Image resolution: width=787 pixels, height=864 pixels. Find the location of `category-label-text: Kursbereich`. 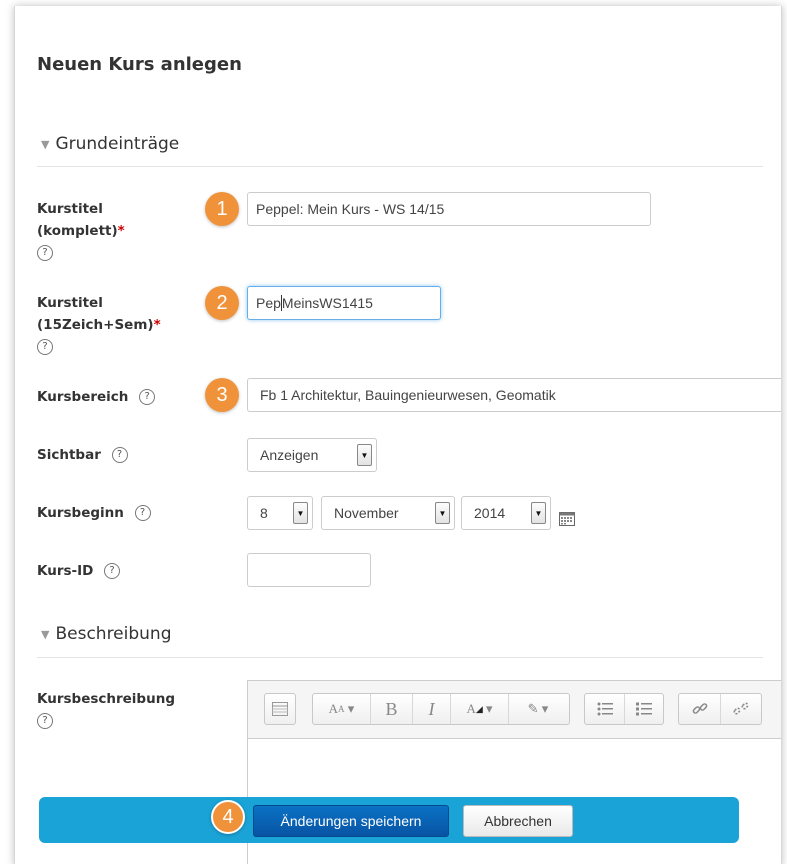

category-label-text: Kursbereich is located at coordinates (83, 397).